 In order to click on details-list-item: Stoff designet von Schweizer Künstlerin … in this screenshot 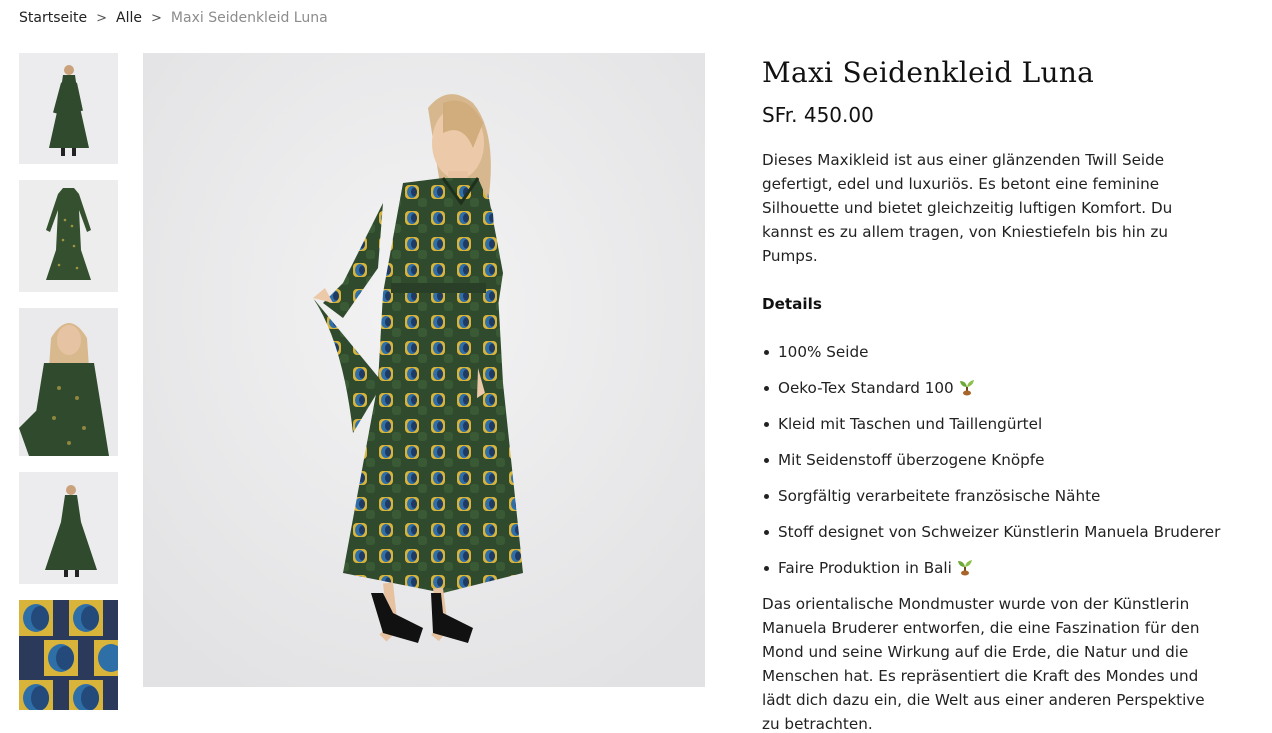, I will do `click(993, 532)`.